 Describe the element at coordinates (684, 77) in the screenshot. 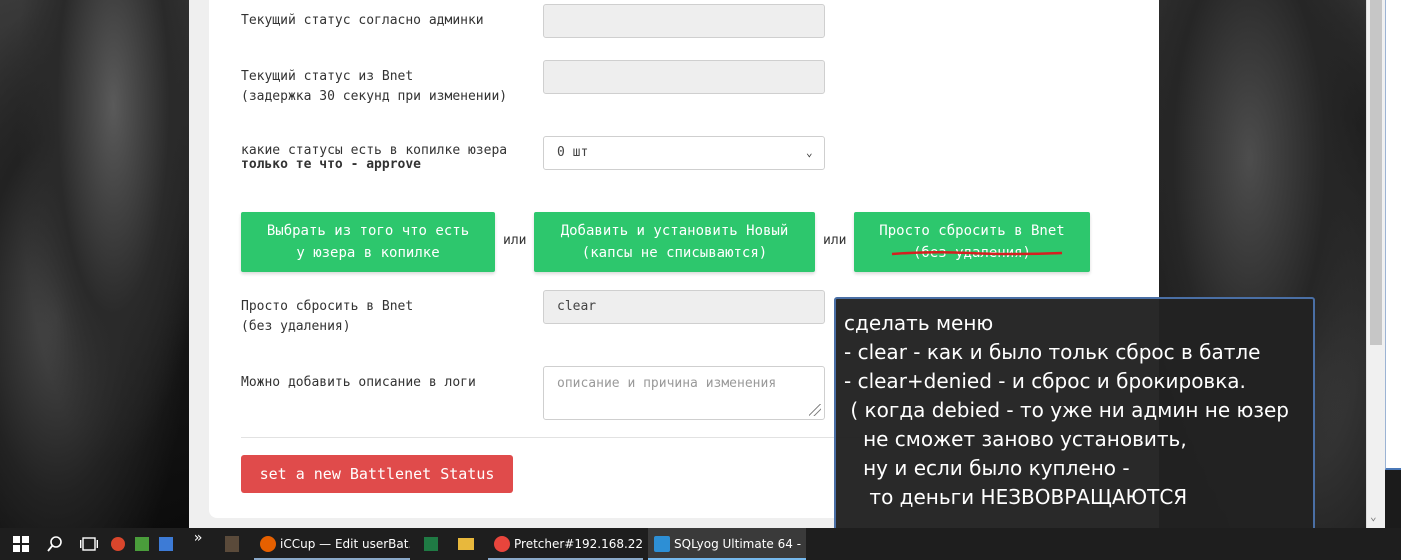

I see `status-bnet-field` at that location.